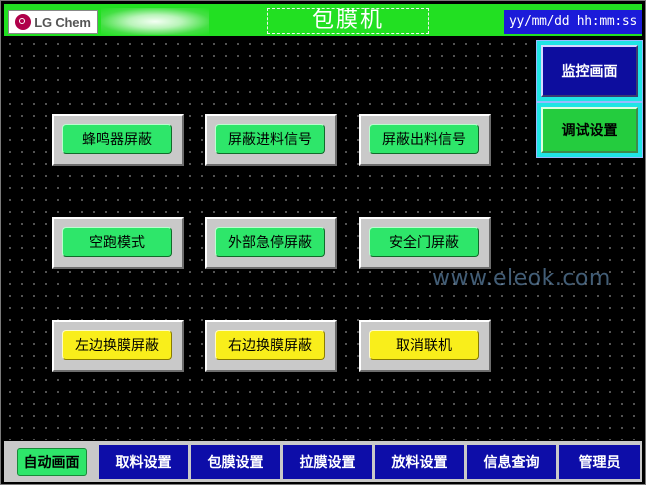 The height and width of the screenshot is (485, 646). I want to click on monitor-screen-label: 监控画面, so click(589, 72).